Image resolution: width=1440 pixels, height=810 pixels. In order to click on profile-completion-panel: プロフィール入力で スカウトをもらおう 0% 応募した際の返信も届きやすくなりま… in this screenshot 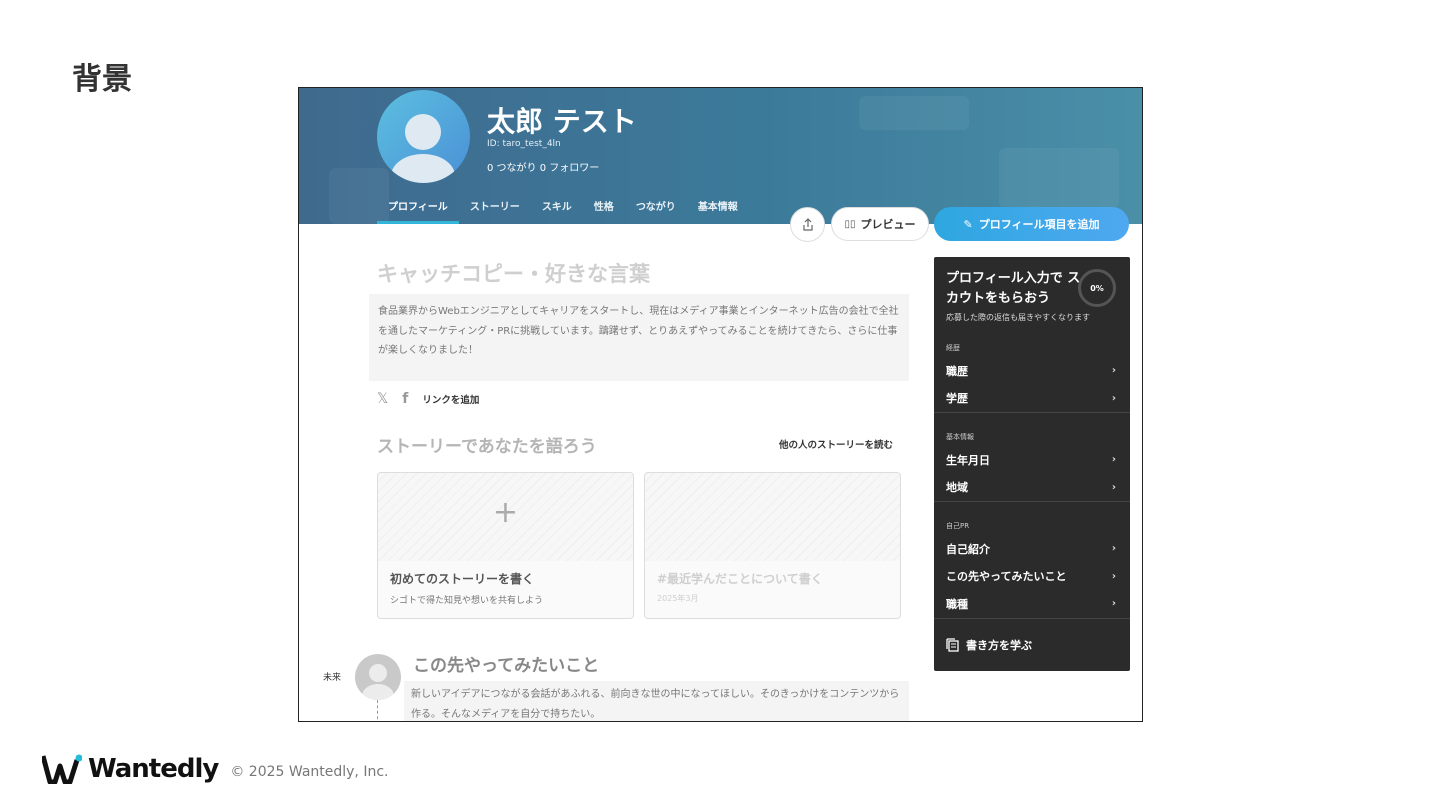, I will do `click(1032, 464)`.